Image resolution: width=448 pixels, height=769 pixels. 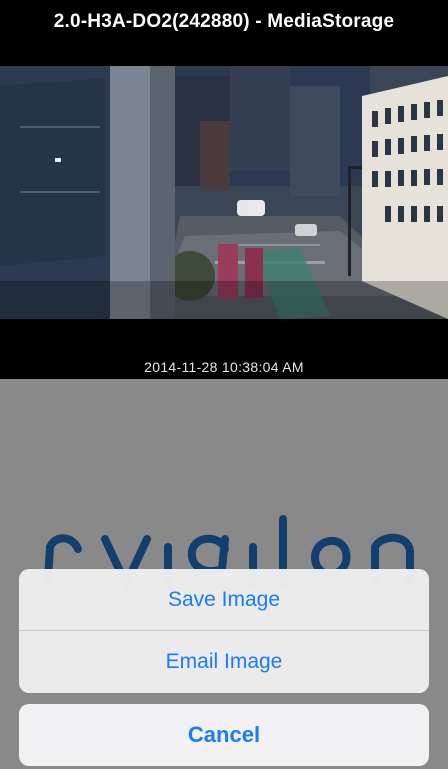 What do you see at coordinates (224, 735) in the screenshot?
I see `cancel-button: Cancel` at bounding box center [224, 735].